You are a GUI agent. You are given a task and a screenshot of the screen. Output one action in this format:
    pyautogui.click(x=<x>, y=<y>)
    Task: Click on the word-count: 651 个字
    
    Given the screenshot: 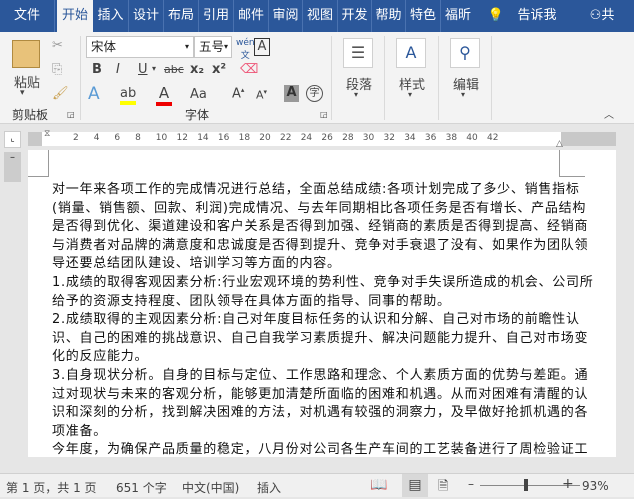 What is the action you would take?
    pyautogui.click(x=141, y=487)
    